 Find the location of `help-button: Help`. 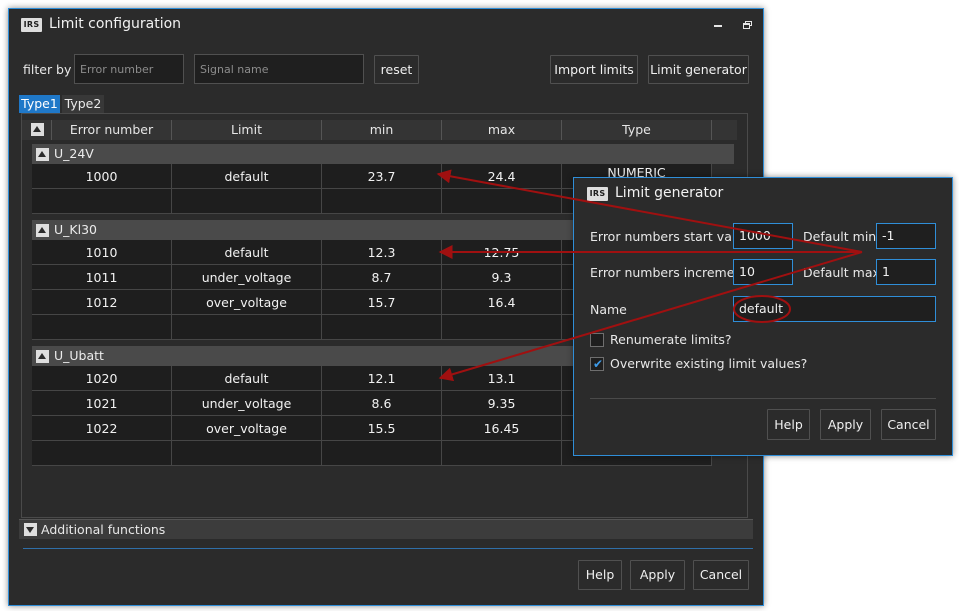

help-button: Help is located at coordinates (600, 575).